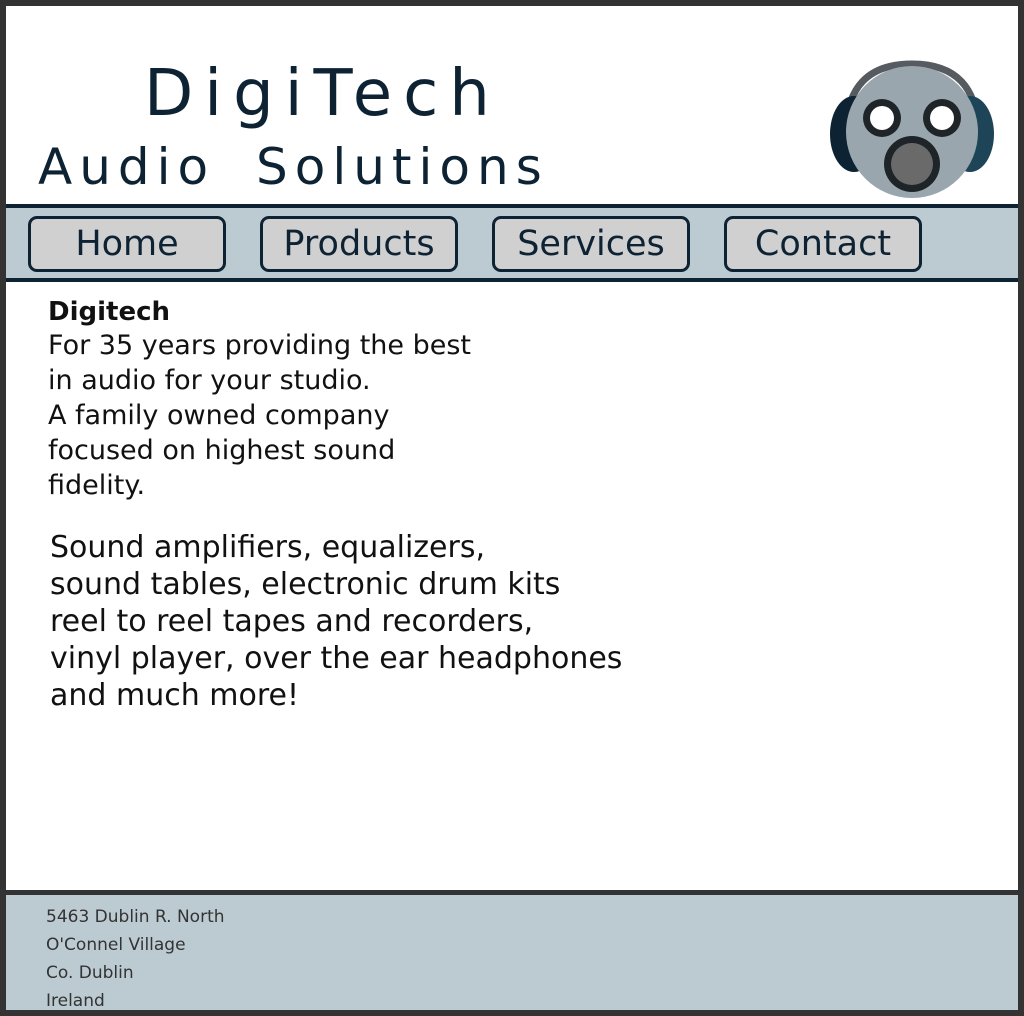 The width and height of the screenshot is (1024, 1016). I want to click on product-line: vinyl player, over the ear headphones, so click(336, 658).